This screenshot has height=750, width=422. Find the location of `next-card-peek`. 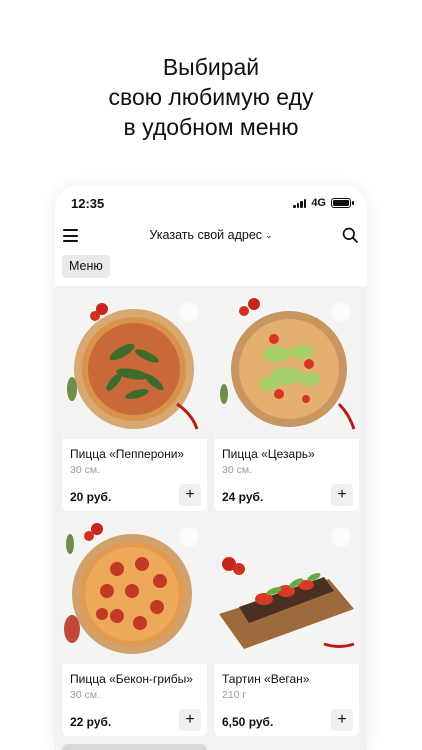

next-card-peek is located at coordinates (134, 747).